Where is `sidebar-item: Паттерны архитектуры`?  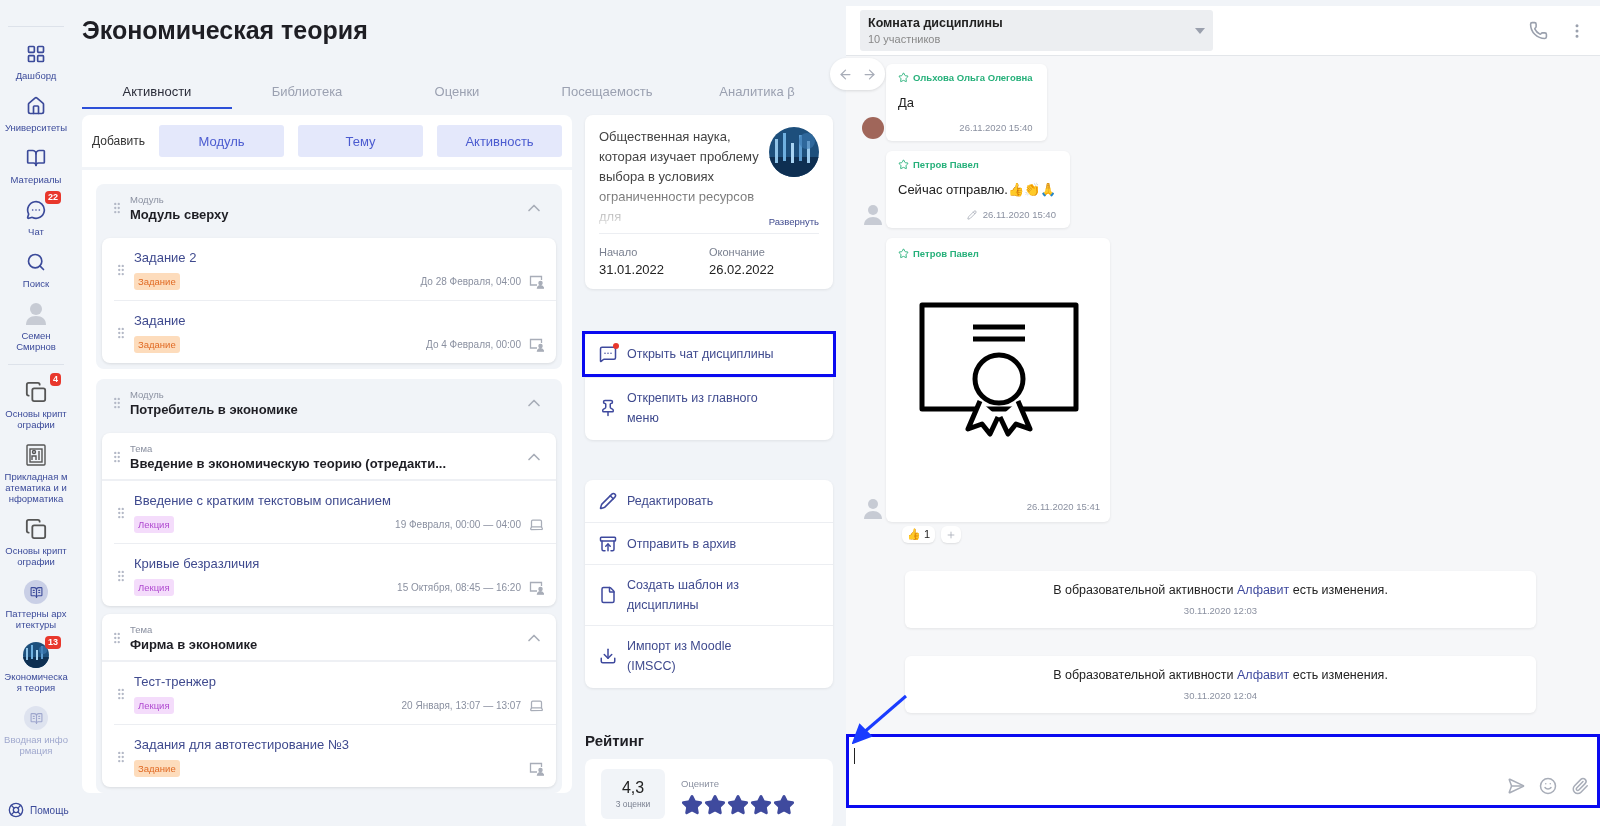 sidebar-item: Паттерны архитектуры is located at coordinates (36, 604).